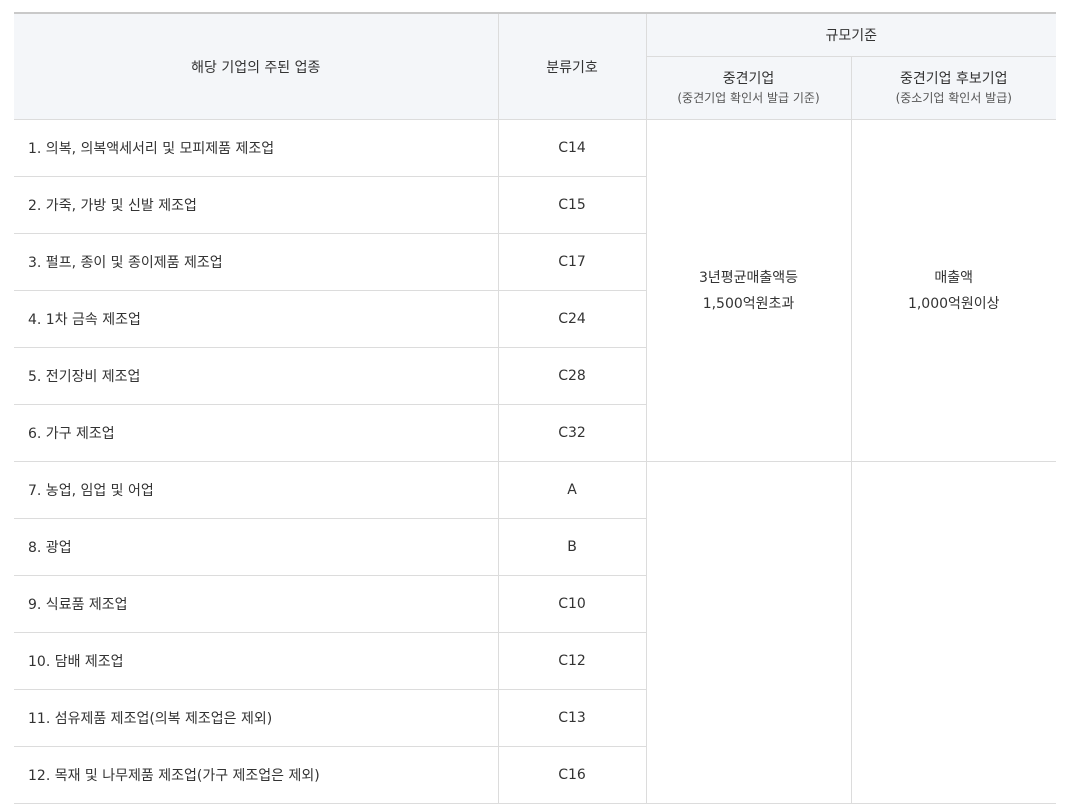  What do you see at coordinates (256, 661) in the screenshot?
I see `industry-cell: 10. 담배 제조업` at bounding box center [256, 661].